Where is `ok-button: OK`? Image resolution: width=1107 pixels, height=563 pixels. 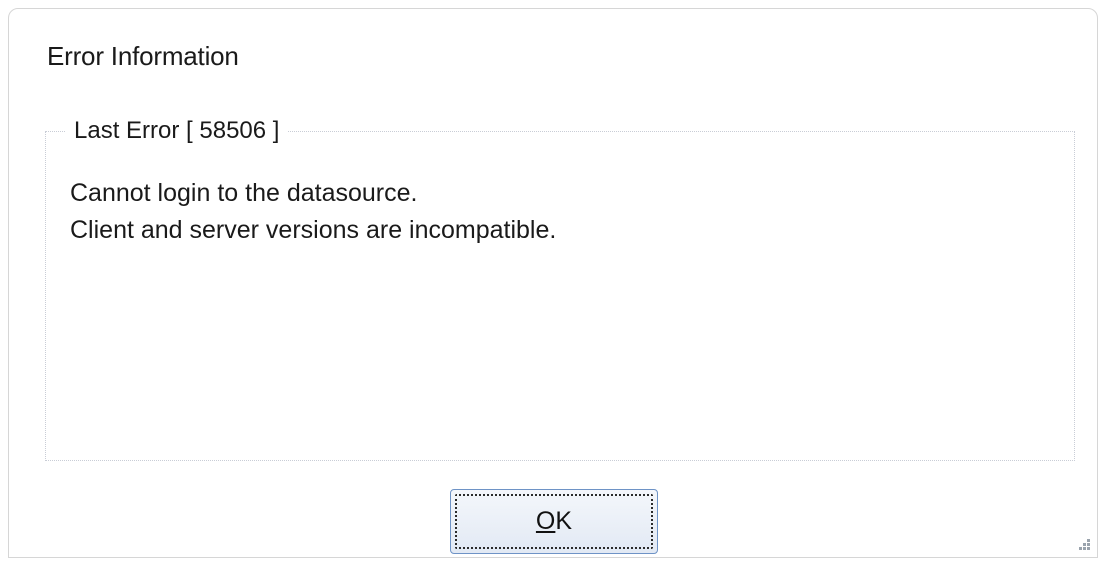 ok-button: OK is located at coordinates (554, 521).